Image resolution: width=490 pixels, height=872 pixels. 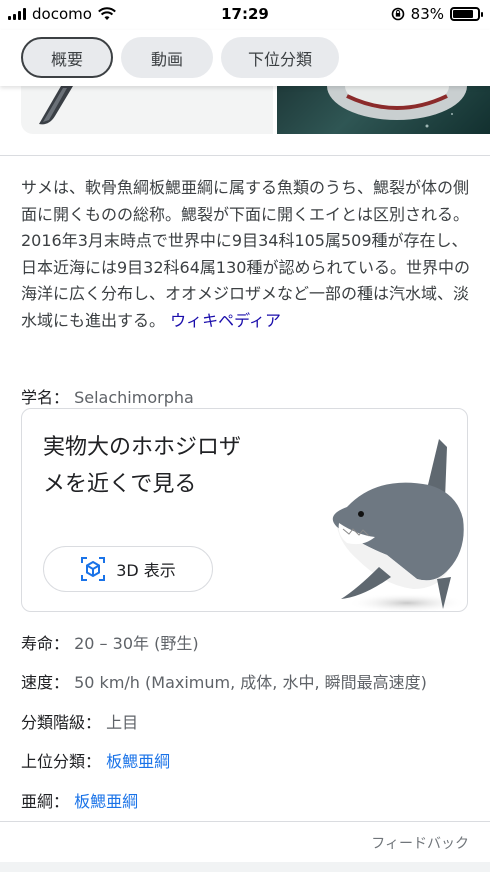 What do you see at coordinates (397, 107) in the screenshot?
I see `shark-underwater-image` at bounding box center [397, 107].